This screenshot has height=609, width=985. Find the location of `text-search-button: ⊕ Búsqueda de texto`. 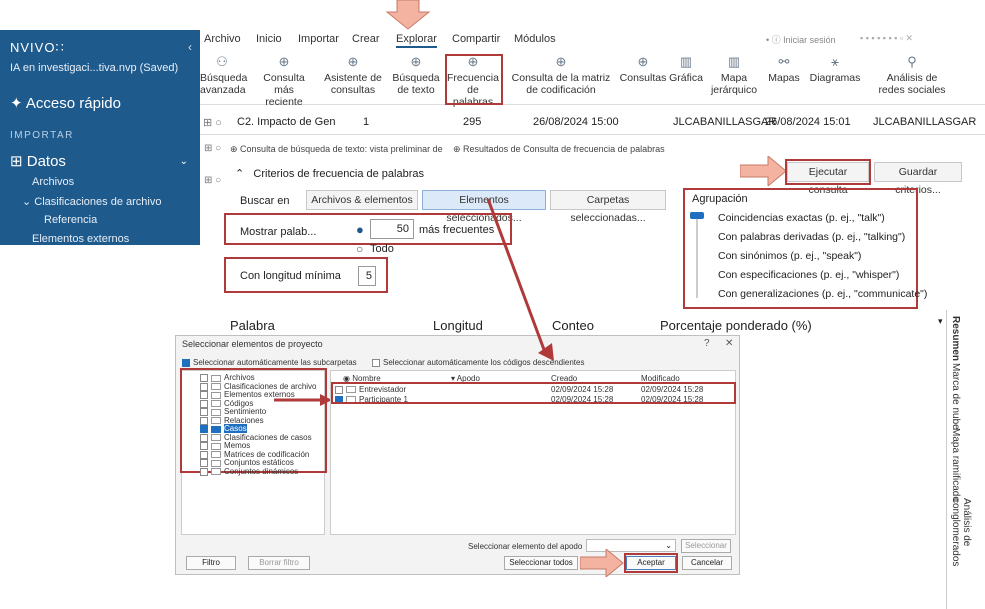

text-search-button: ⊕ Búsqueda de texto is located at coordinates (416, 75).